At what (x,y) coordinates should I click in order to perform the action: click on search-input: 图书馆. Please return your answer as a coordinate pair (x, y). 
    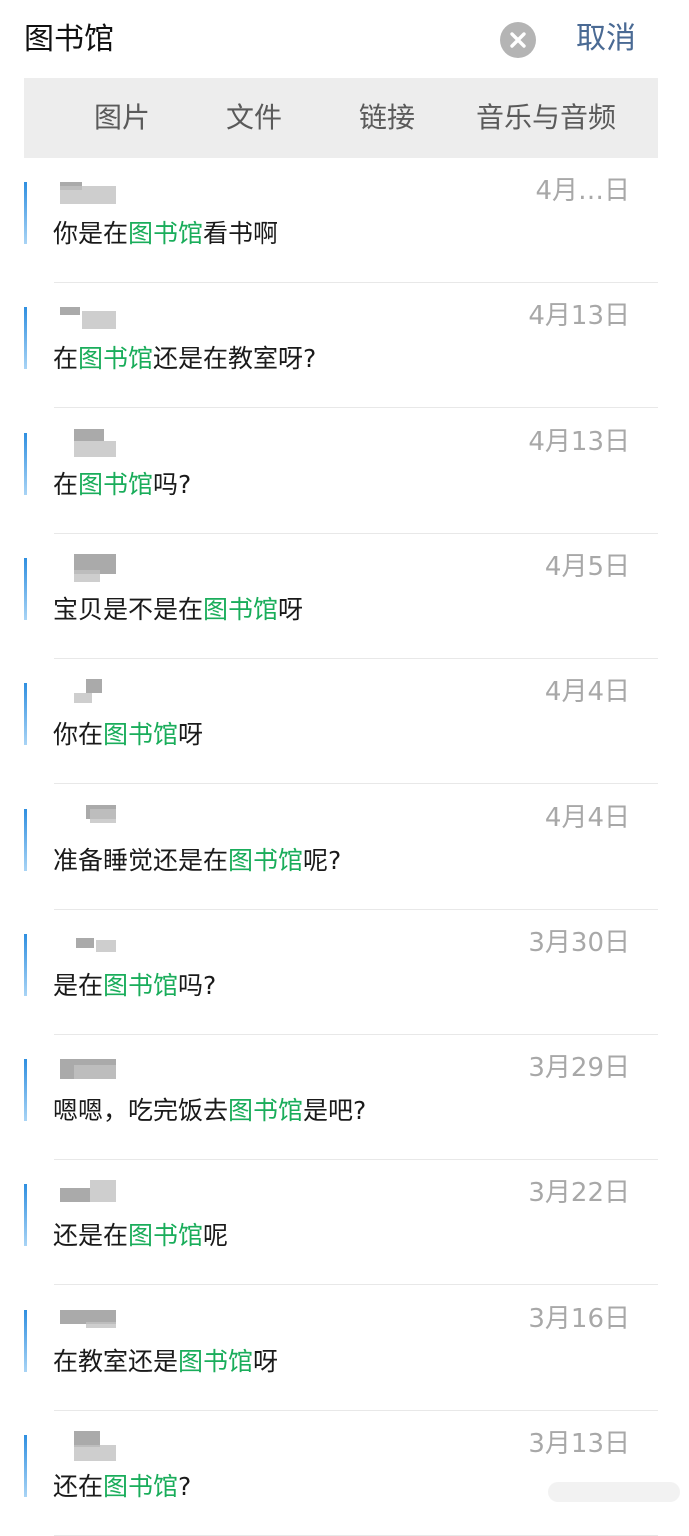
    Looking at the image, I should click on (288, 40).